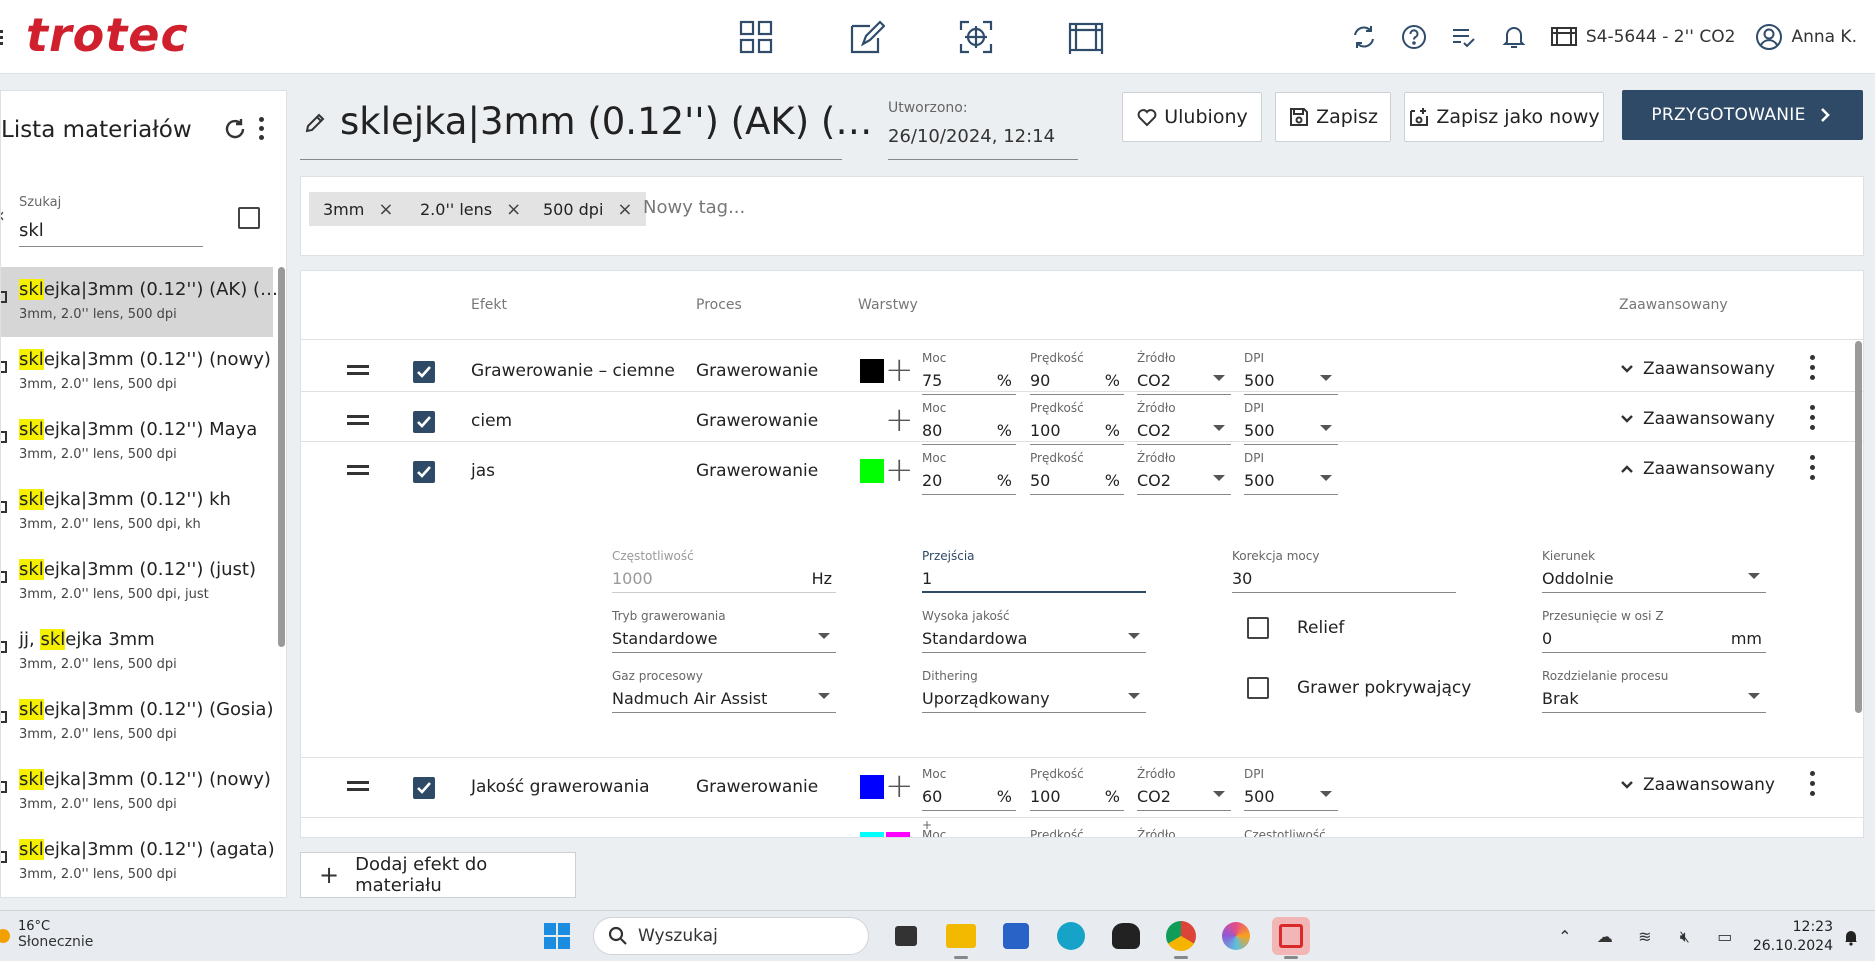 The width and height of the screenshot is (1875, 961). What do you see at coordinates (961, 938) in the screenshot?
I see `file-explorer-button` at bounding box center [961, 938].